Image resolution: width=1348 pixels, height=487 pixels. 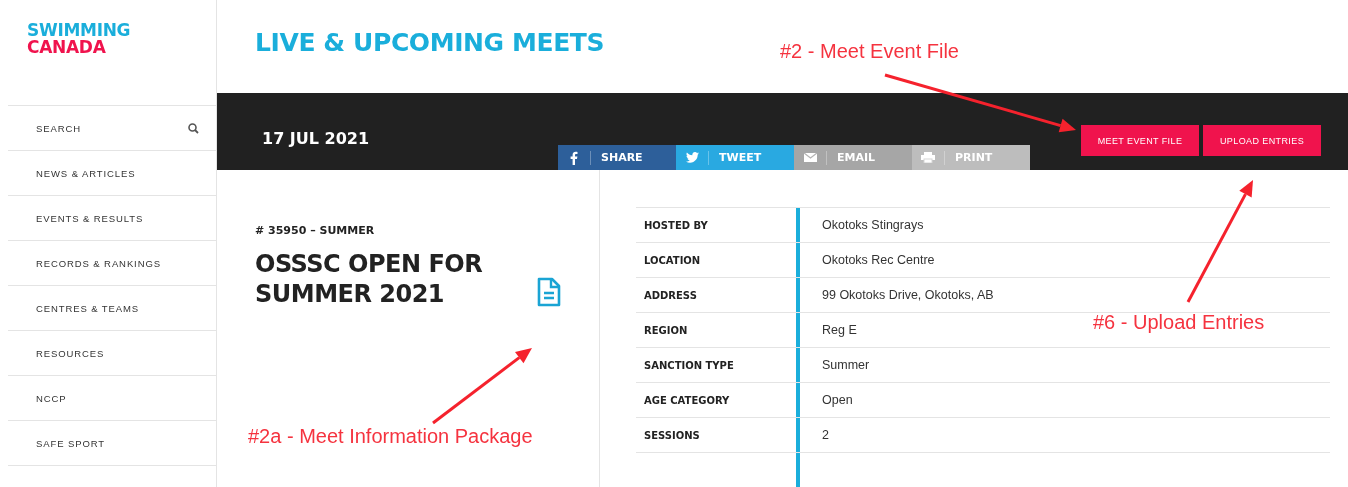 What do you see at coordinates (1140, 141) in the screenshot?
I see `action-button: MEET EVENT FILE` at bounding box center [1140, 141].